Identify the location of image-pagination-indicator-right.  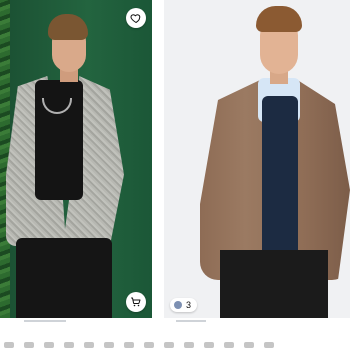
(191, 321).